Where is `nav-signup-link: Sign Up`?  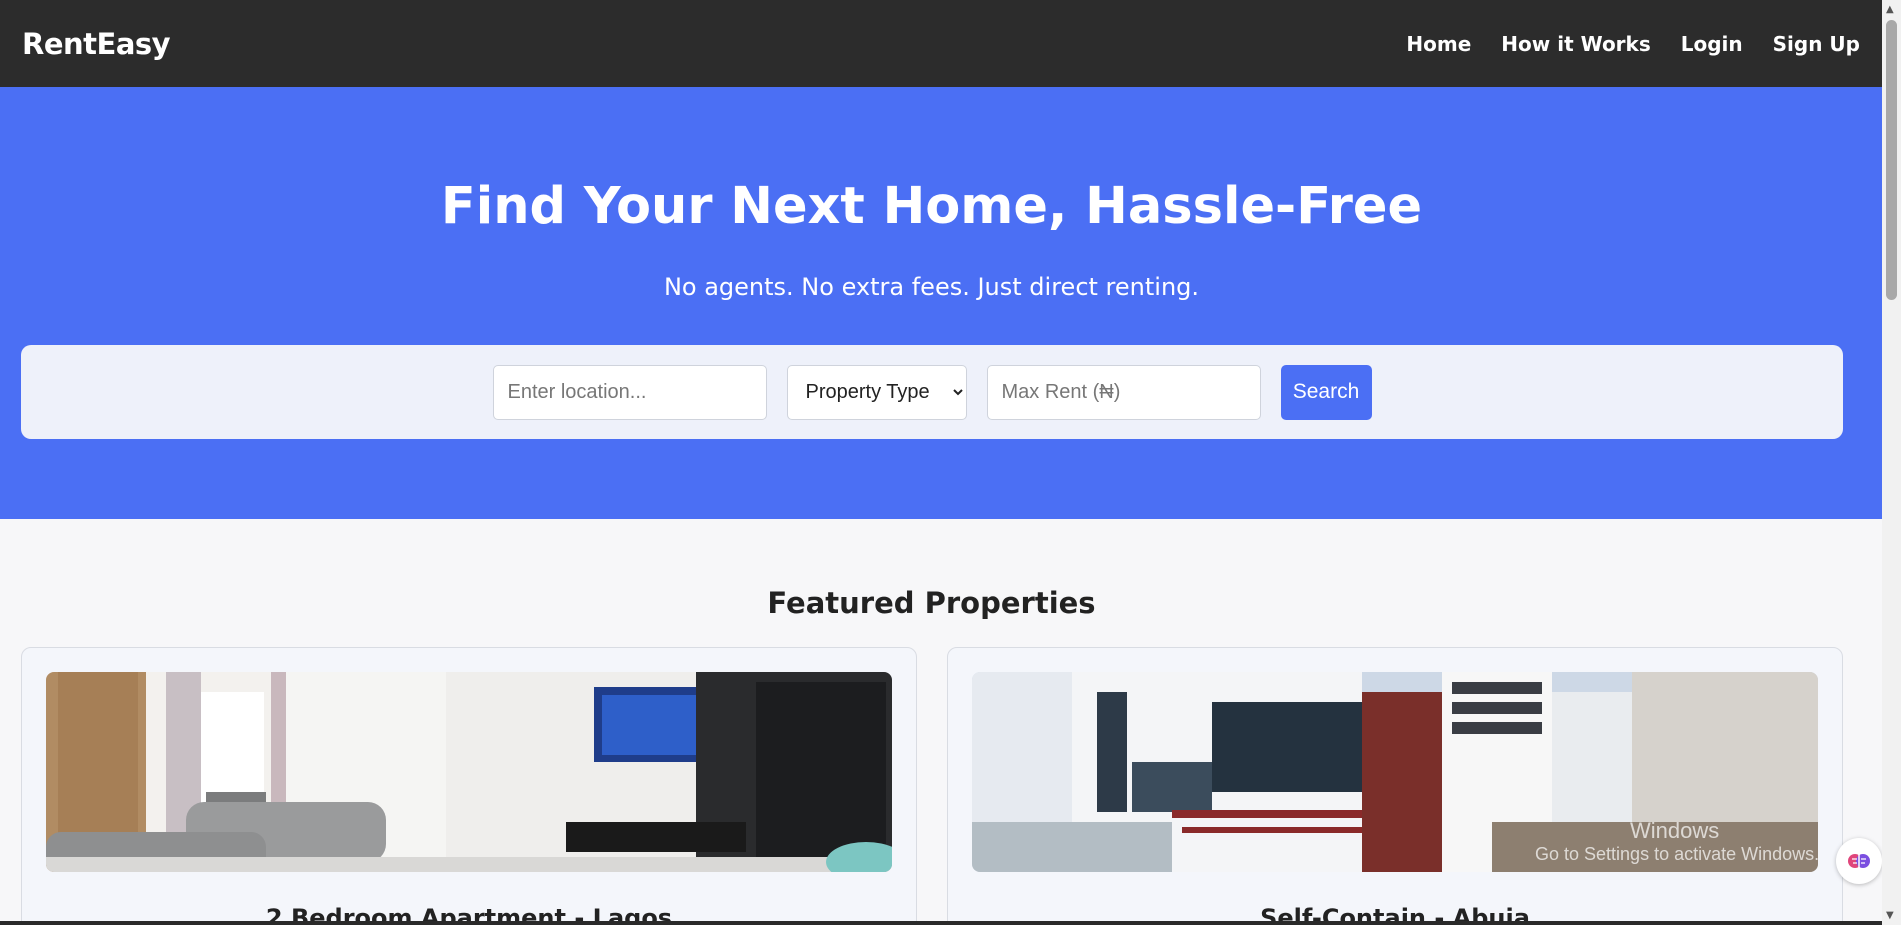 nav-signup-link: Sign Up is located at coordinates (1816, 44).